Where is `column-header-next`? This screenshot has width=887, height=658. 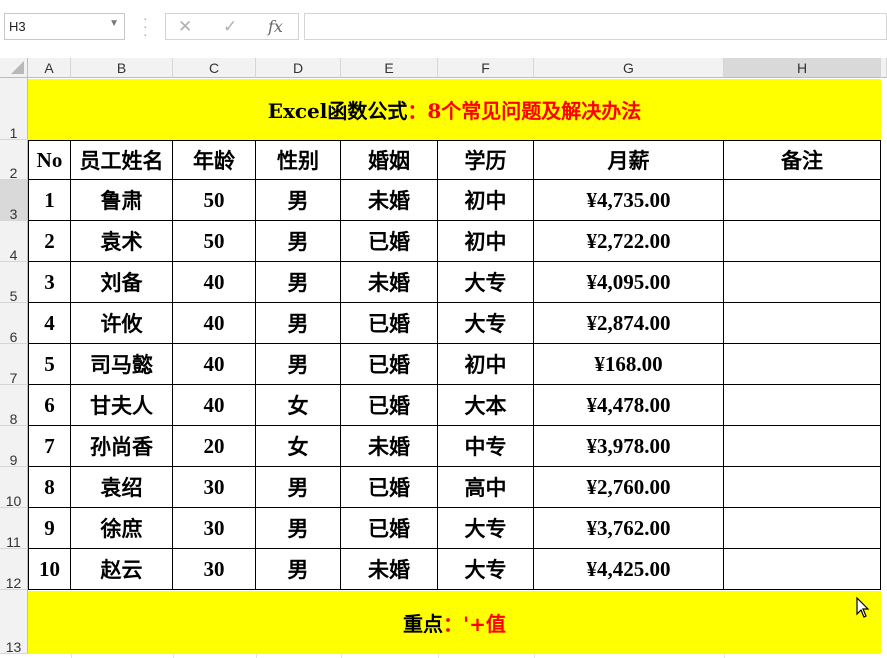
column-header-next is located at coordinates (884, 68).